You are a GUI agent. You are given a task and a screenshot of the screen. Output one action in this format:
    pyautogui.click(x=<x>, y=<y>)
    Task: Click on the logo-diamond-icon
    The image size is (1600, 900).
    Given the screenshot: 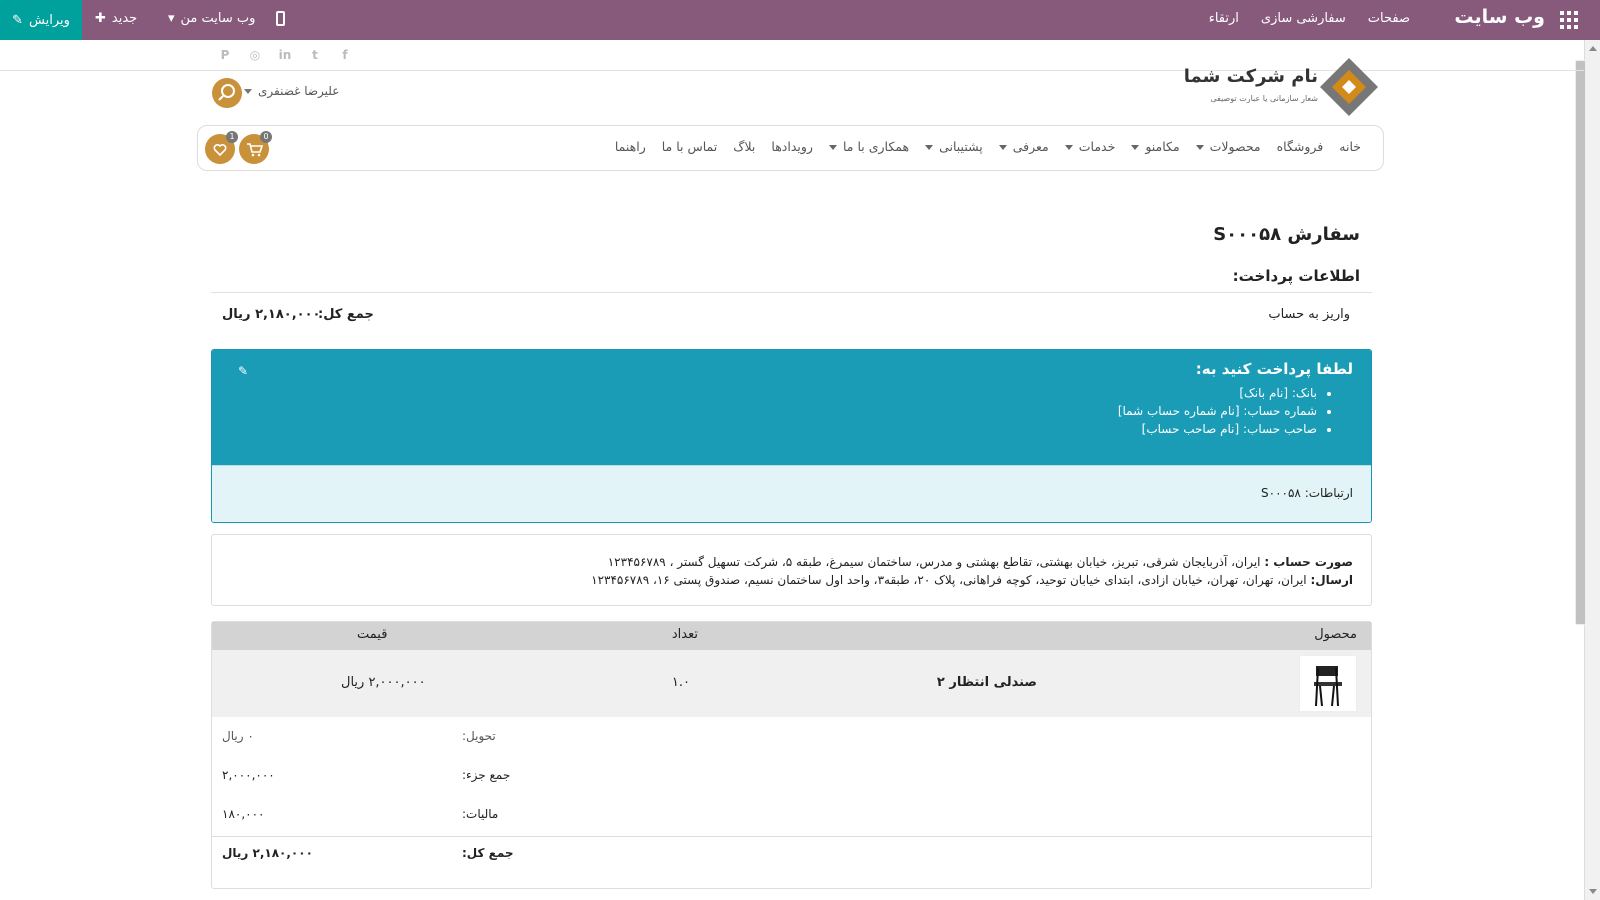 What is the action you would take?
    pyautogui.click(x=1349, y=87)
    